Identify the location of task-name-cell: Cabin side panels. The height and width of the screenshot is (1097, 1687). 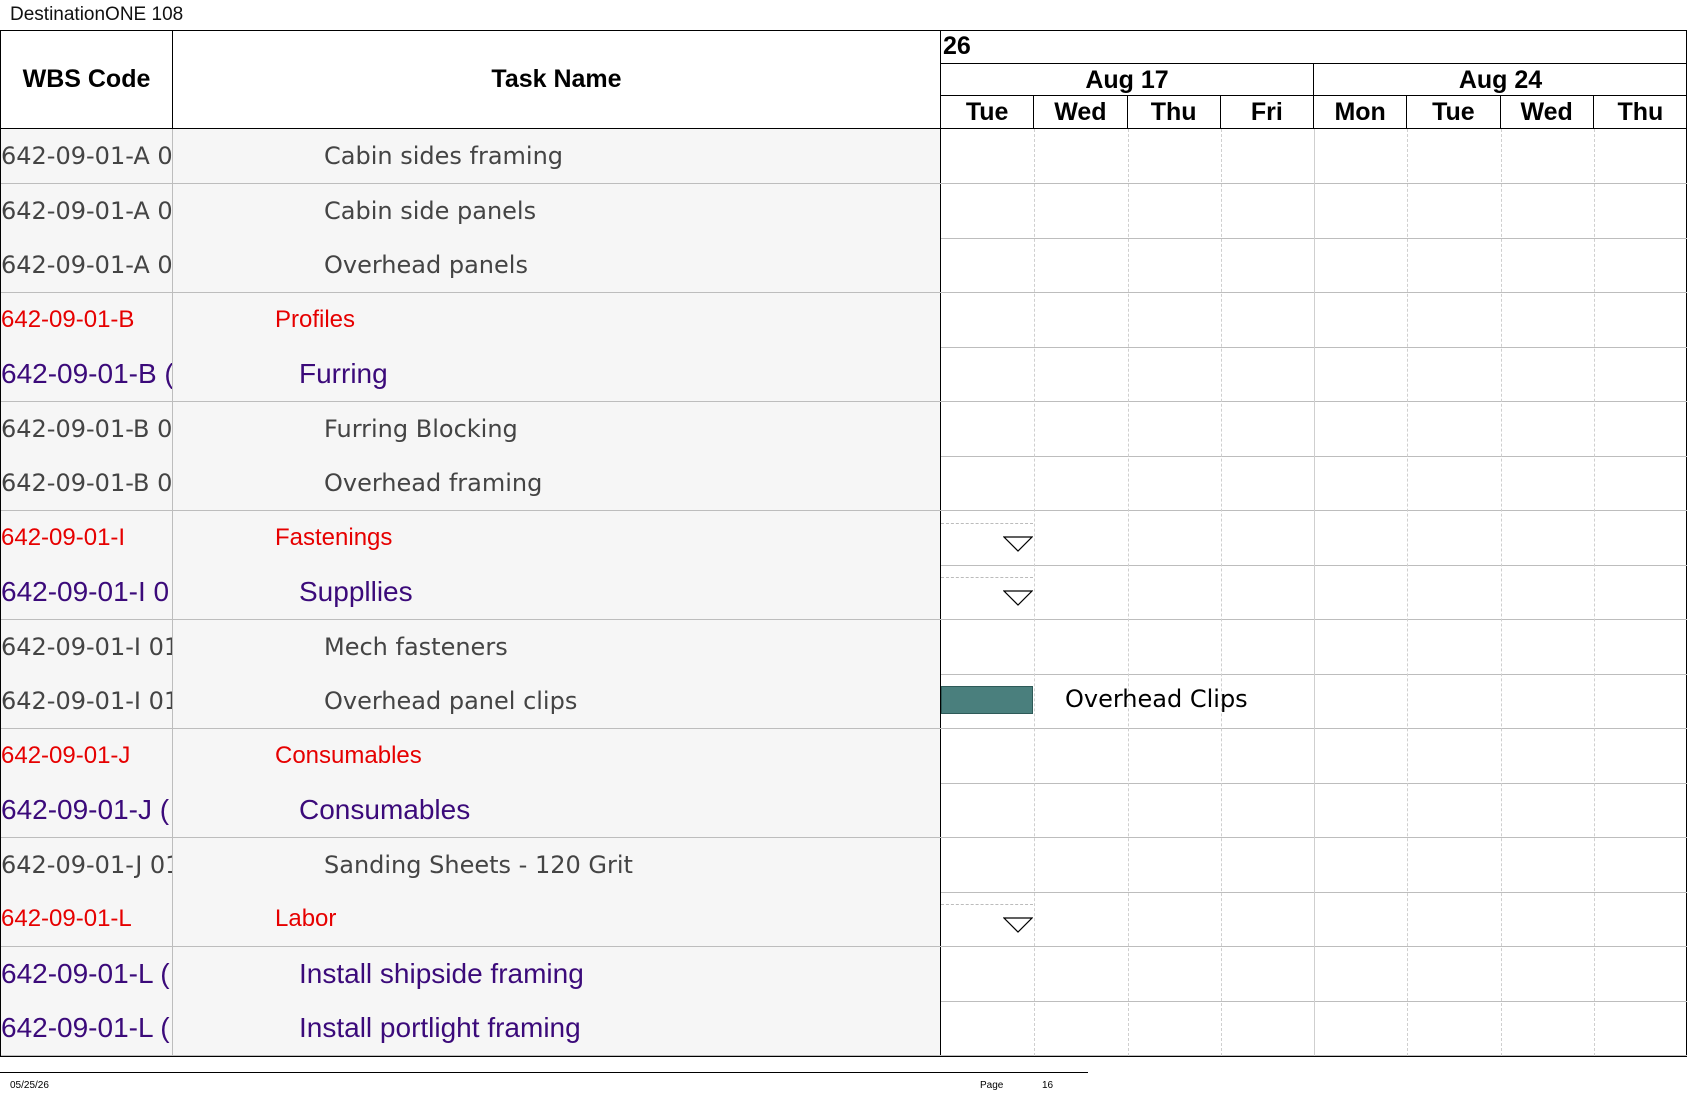
(557, 210).